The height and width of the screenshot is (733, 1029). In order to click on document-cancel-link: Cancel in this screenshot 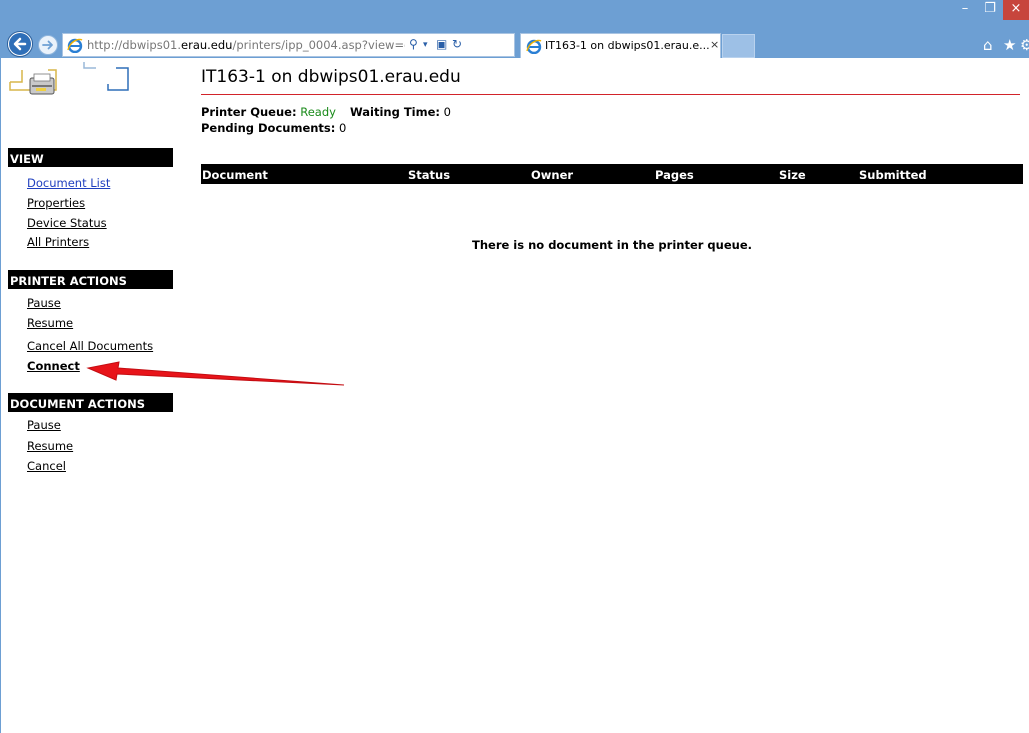, I will do `click(46, 466)`.